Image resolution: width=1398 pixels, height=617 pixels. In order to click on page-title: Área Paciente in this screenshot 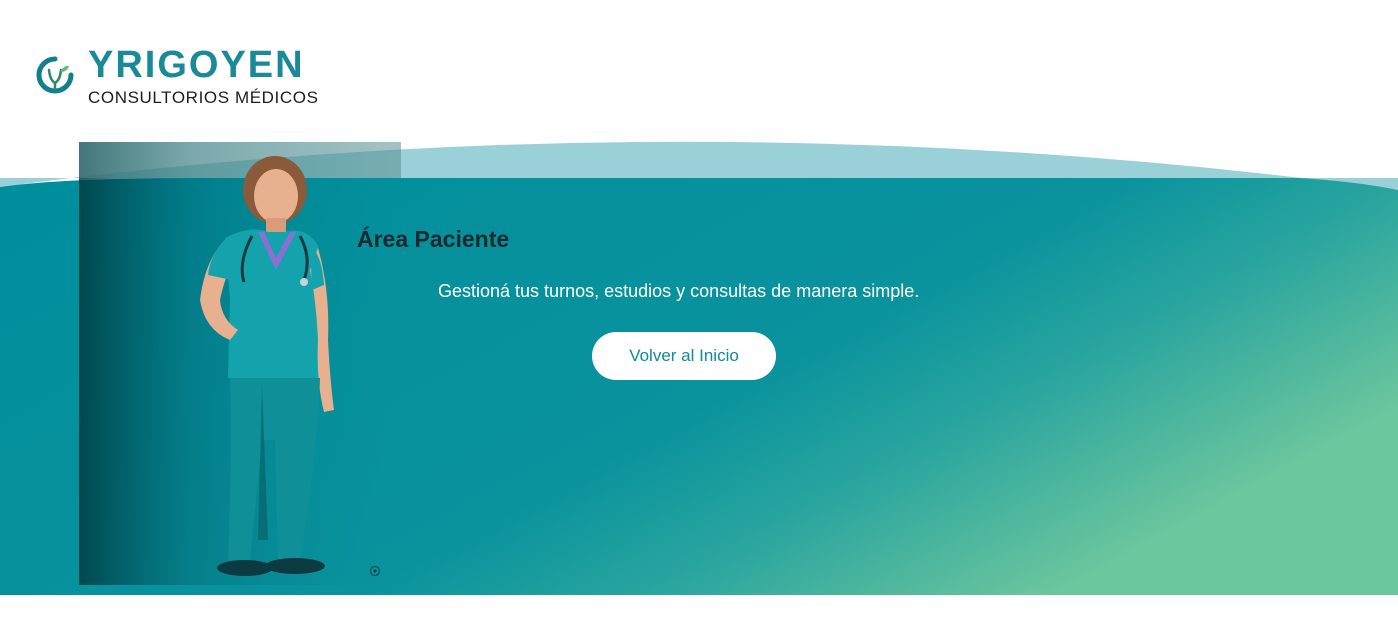, I will do `click(433, 239)`.